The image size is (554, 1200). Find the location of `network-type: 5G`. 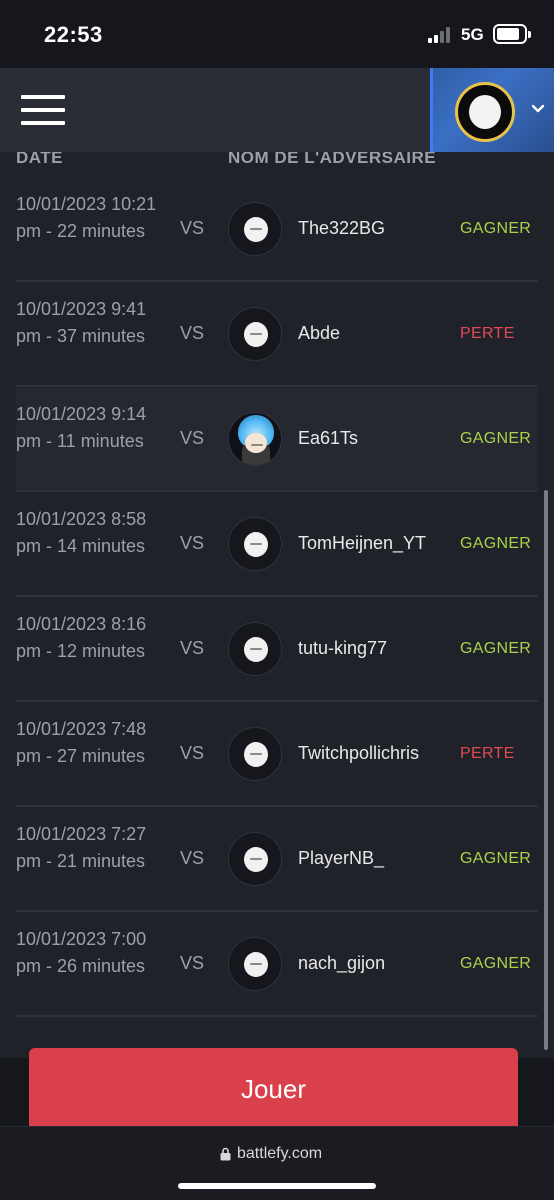

network-type: 5G is located at coordinates (472, 34).